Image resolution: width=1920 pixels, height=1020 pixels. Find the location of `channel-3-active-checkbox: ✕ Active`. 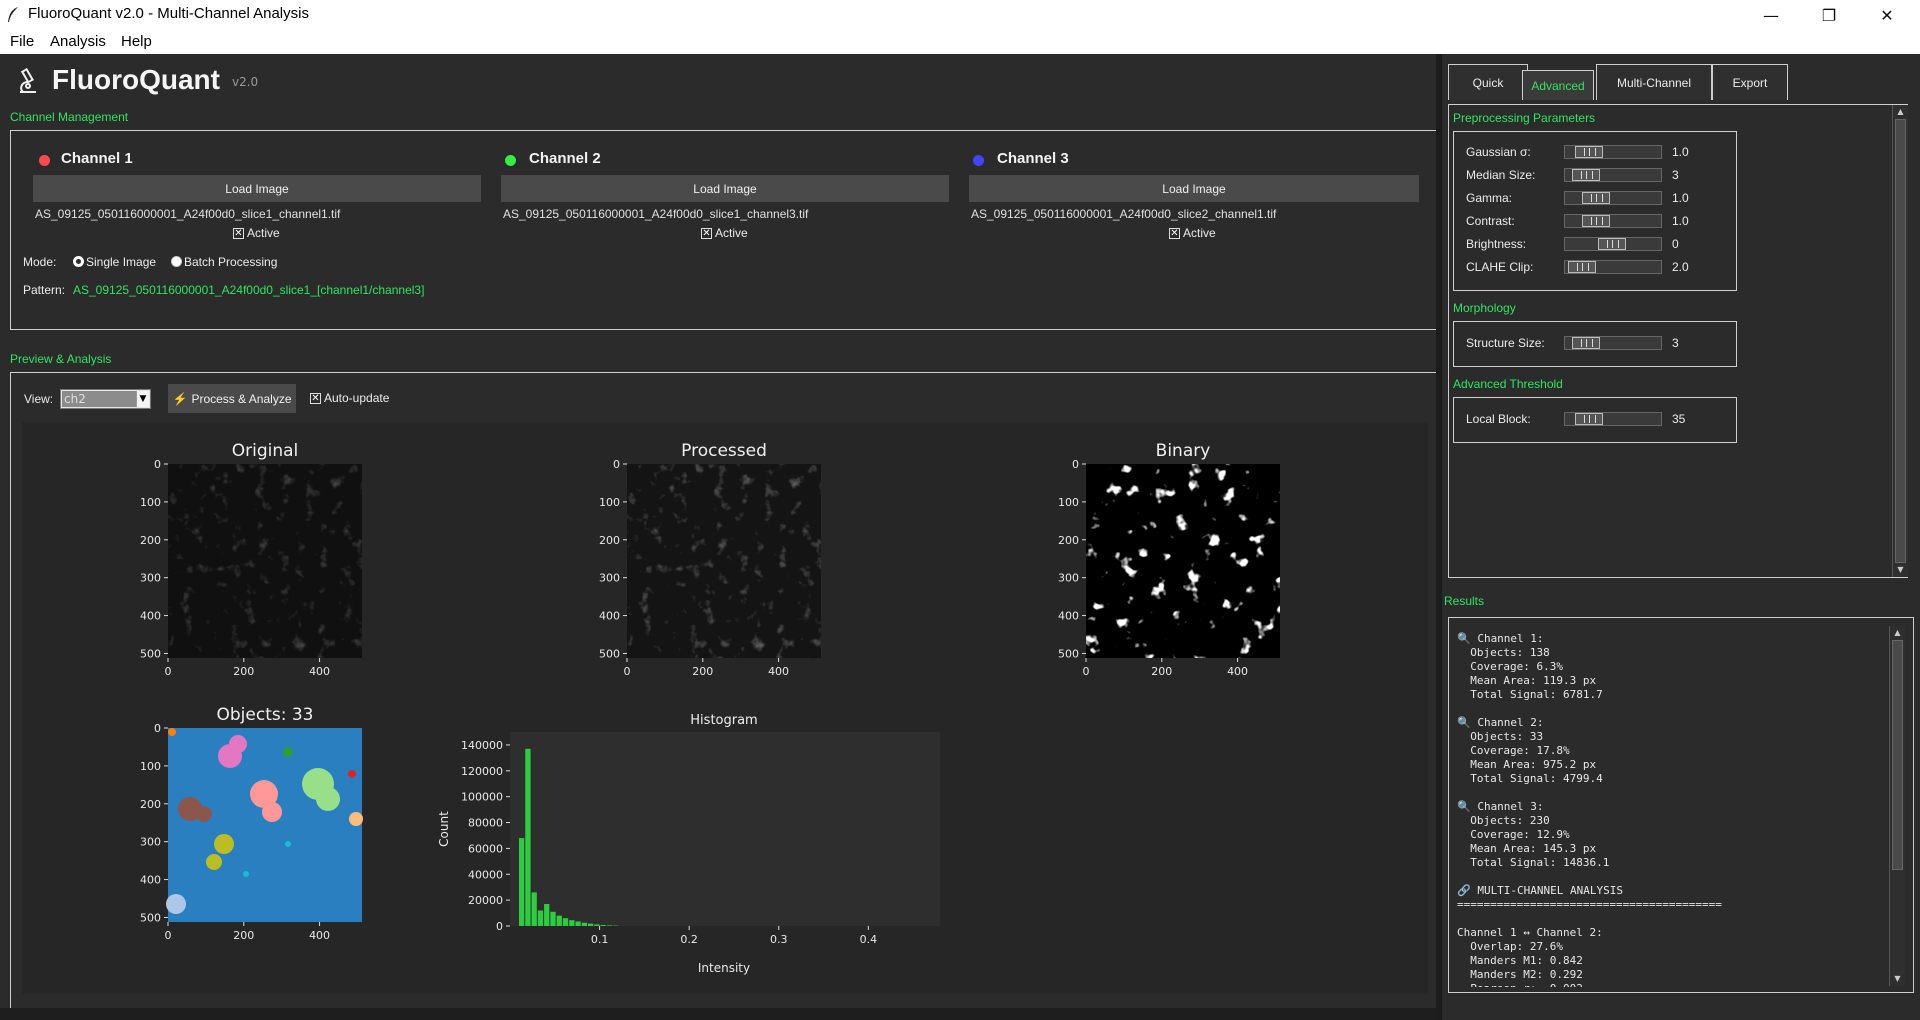

channel-3-active-checkbox: ✕ Active is located at coordinates (1192, 233).